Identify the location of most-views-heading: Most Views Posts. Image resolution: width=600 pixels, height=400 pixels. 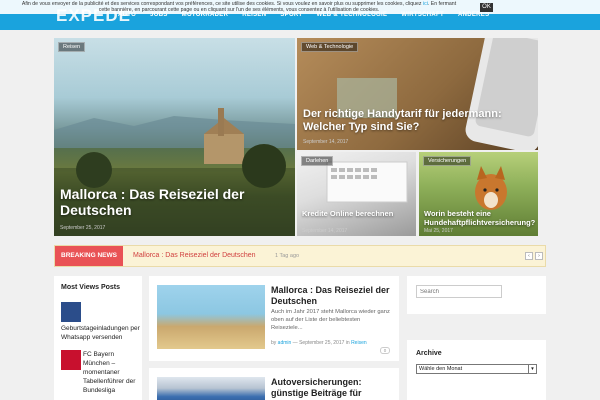
(91, 287).